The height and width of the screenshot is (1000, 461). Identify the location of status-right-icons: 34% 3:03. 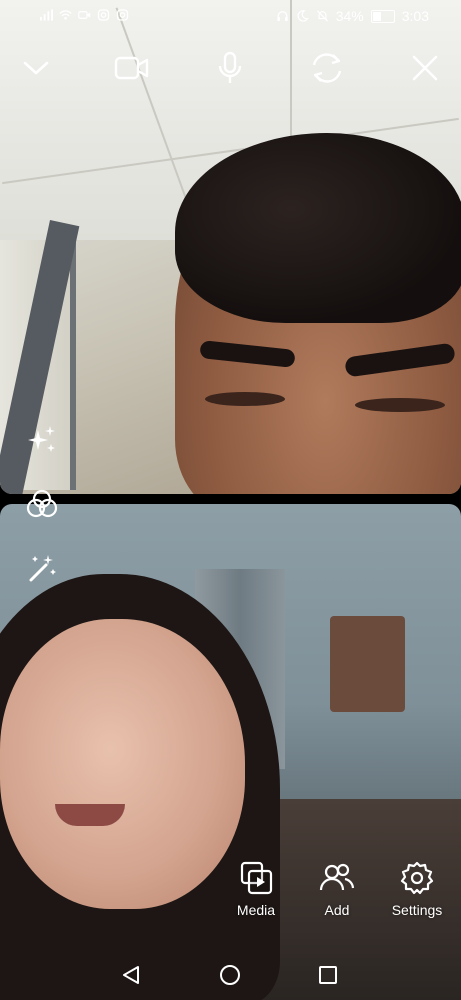
(352, 16).